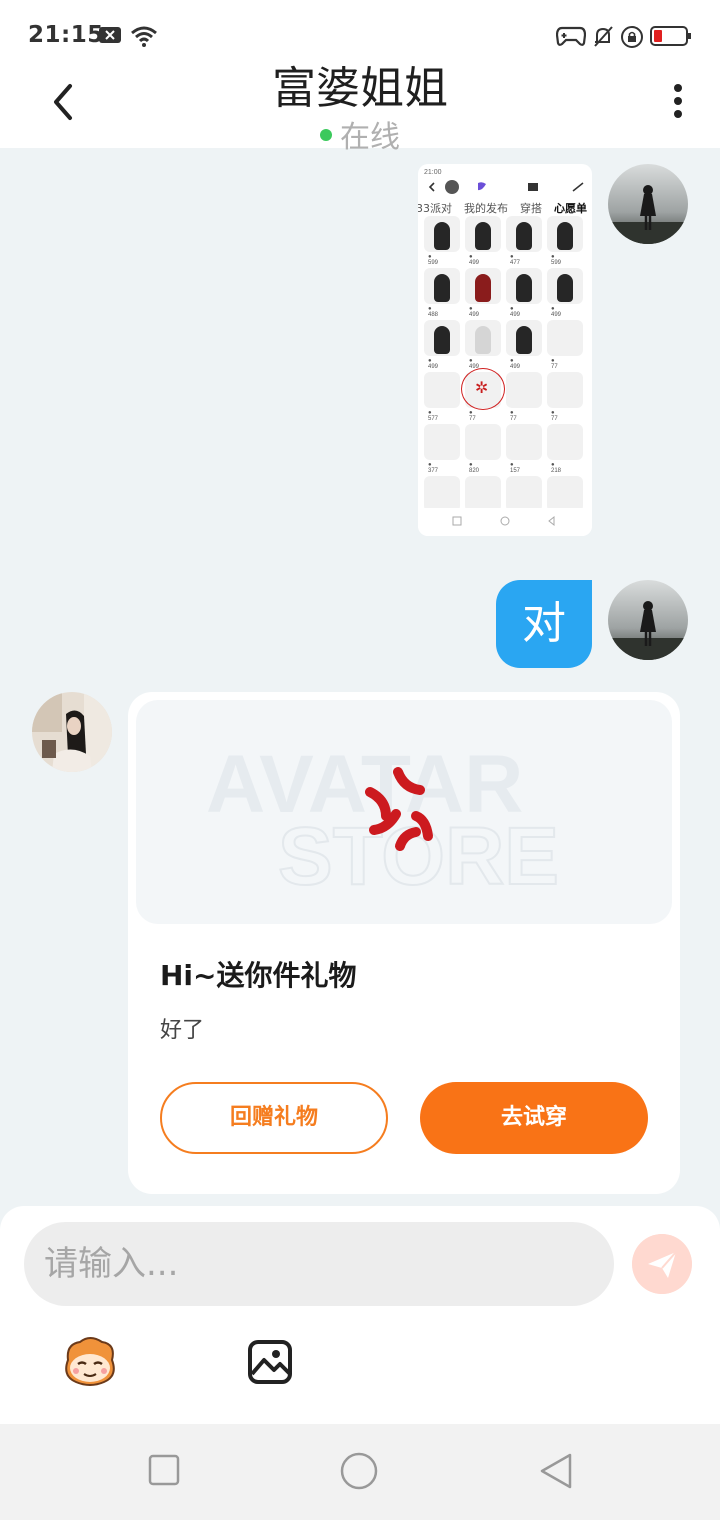  I want to click on anger-mark-icon, so click(399, 809).